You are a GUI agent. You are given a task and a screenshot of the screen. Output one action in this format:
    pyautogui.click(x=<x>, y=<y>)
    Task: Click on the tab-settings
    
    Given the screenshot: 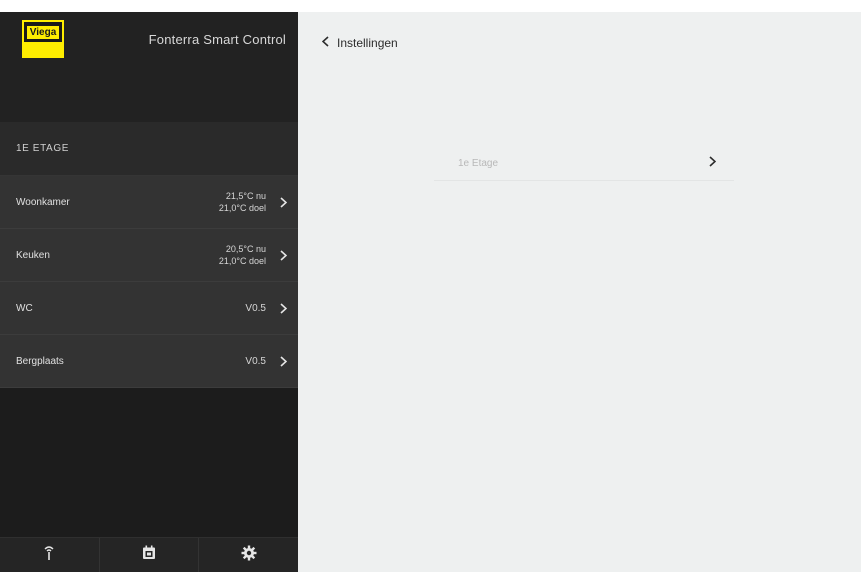 What is the action you would take?
    pyautogui.click(x=248, y=555)
    